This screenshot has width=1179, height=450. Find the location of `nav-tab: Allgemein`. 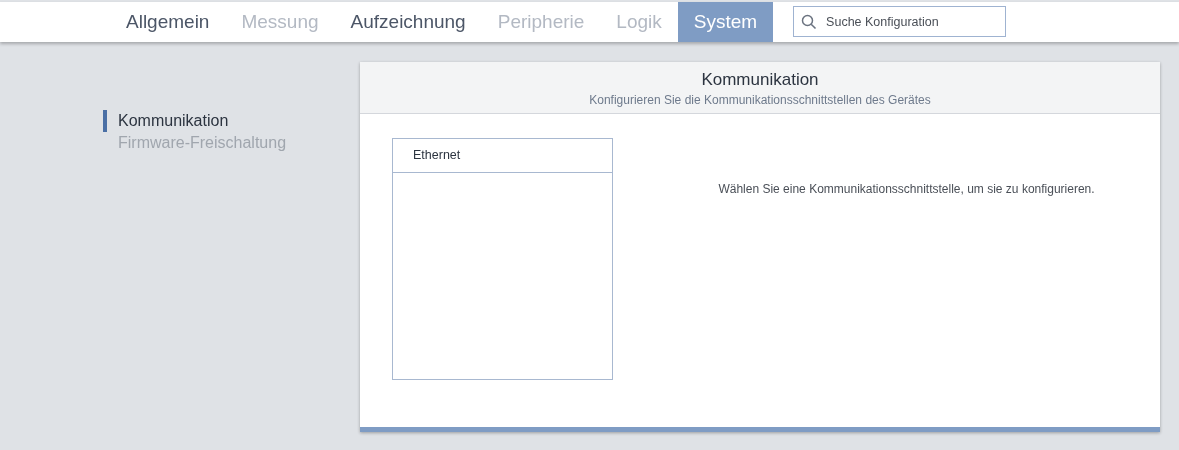

nav-tab: Allgemein is located at coordinates (168, 22).